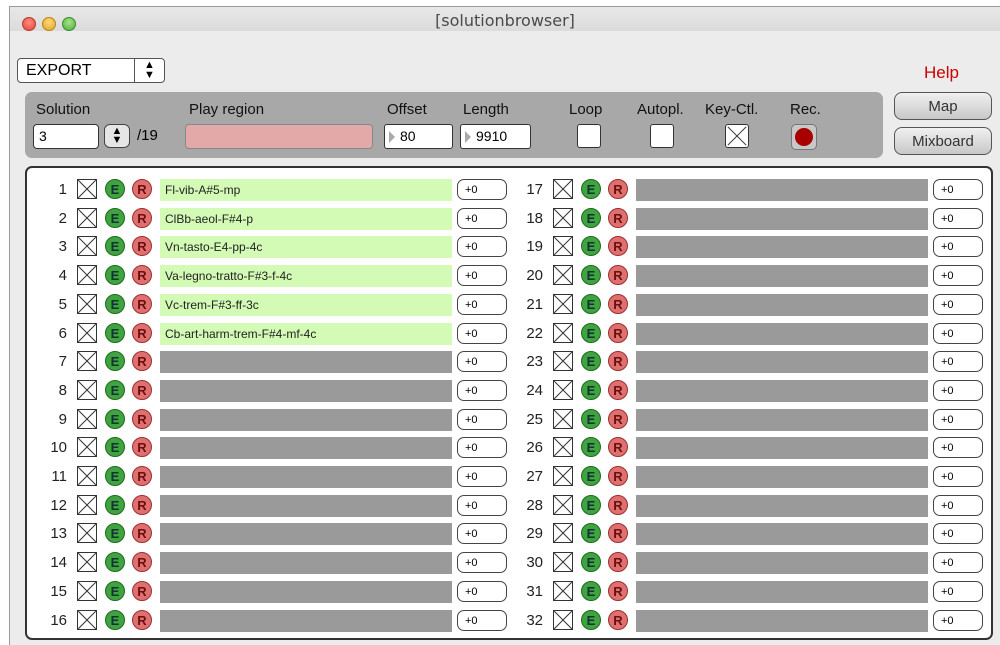 This screenshot has height=645, width=1000. I want to click on solution-number-field: 3, so click(66, 136).